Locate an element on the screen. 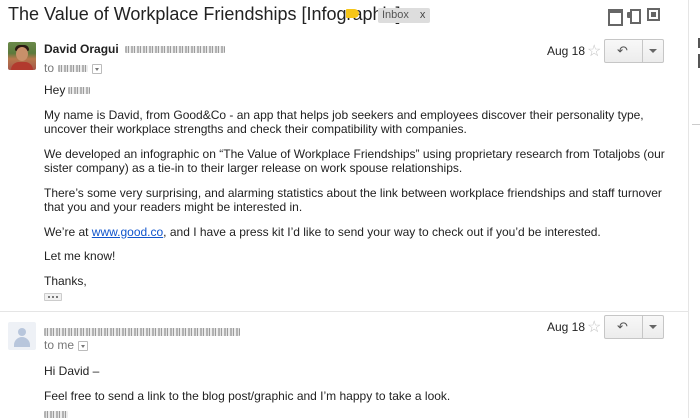 The width and height of the screenshot is (700, 418). redacted-recipient is located at coordinates (73, 69).